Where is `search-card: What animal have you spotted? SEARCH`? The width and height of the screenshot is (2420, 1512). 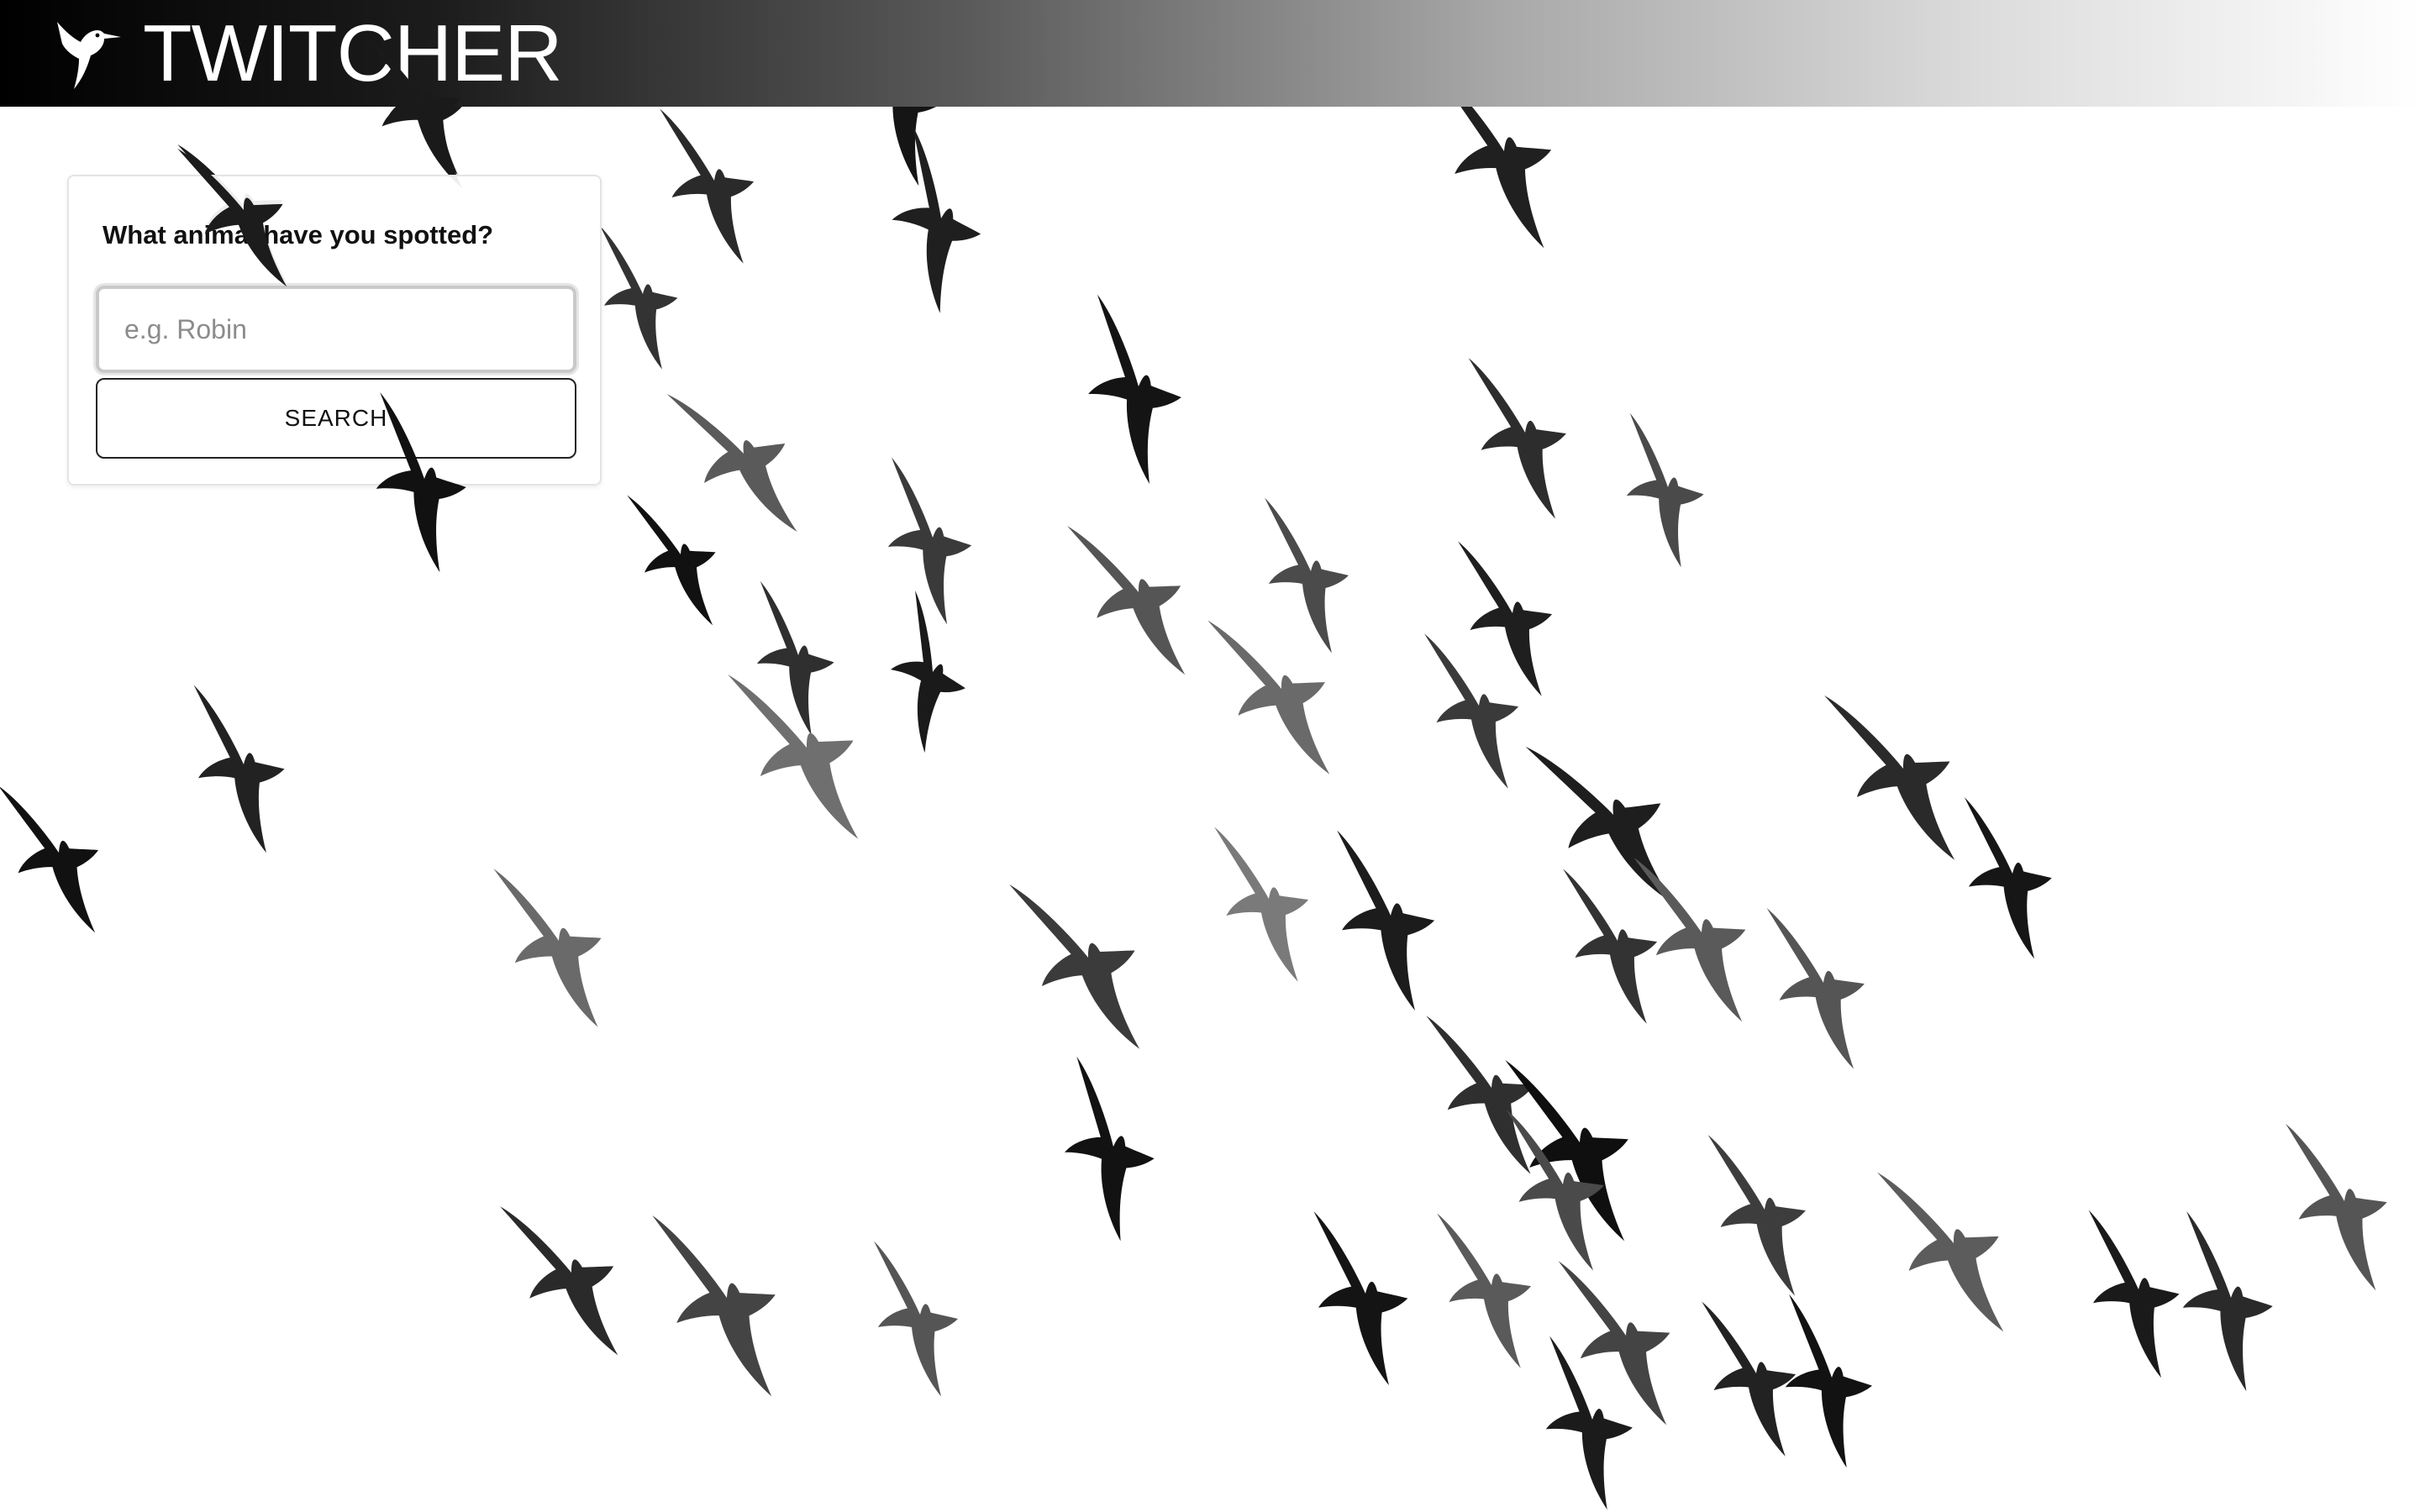
search-card: What animal have you spotted? SEARCH is located at coordinates (334, 330).